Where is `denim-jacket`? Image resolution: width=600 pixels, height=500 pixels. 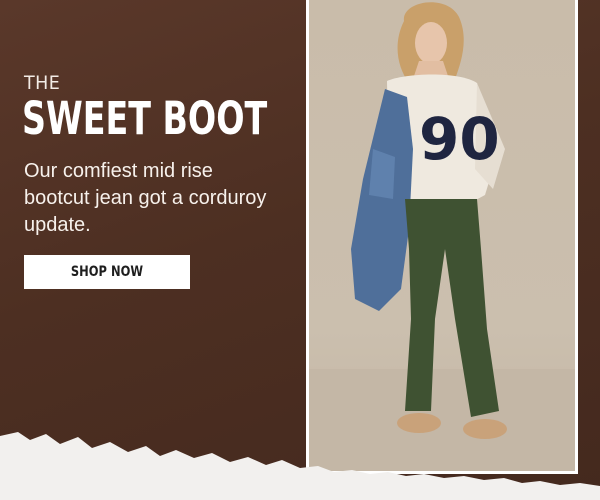 denim-jacket is located at coordinates (382, 200).